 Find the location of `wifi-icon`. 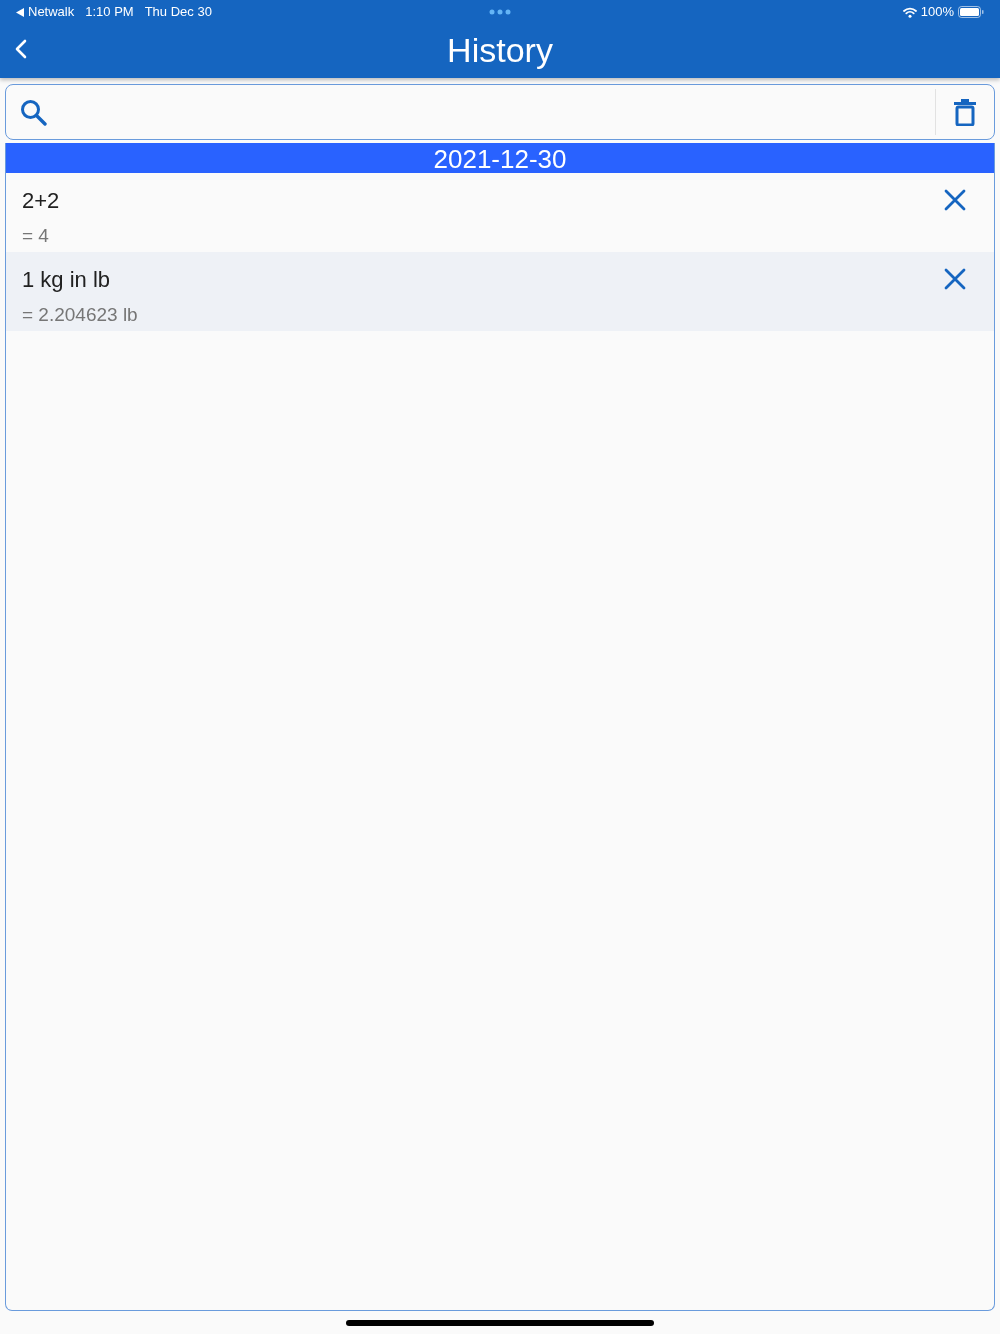

wifi-icon is located at coordinates (909, 12).